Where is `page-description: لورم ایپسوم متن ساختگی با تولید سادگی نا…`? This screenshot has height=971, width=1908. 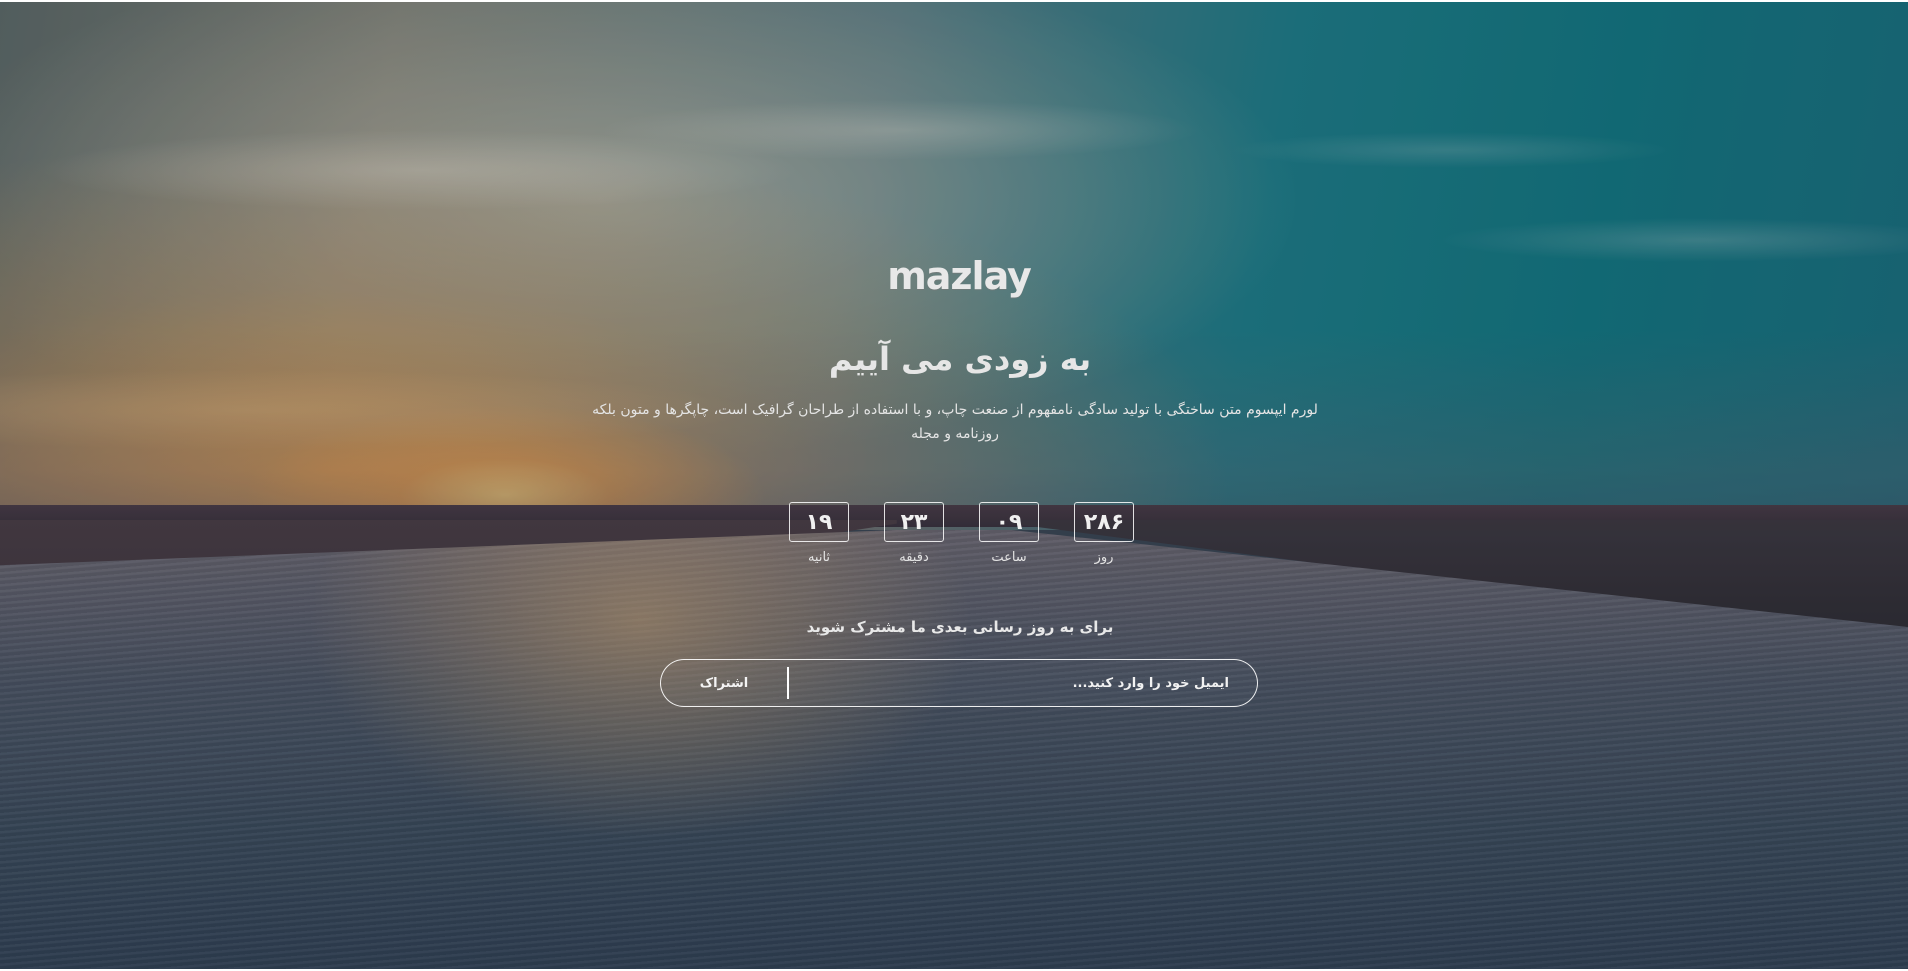 page-description: لورم ایپسوم متن ساختگی با تولید سادگی نا… is located at coordinates (955, 422).